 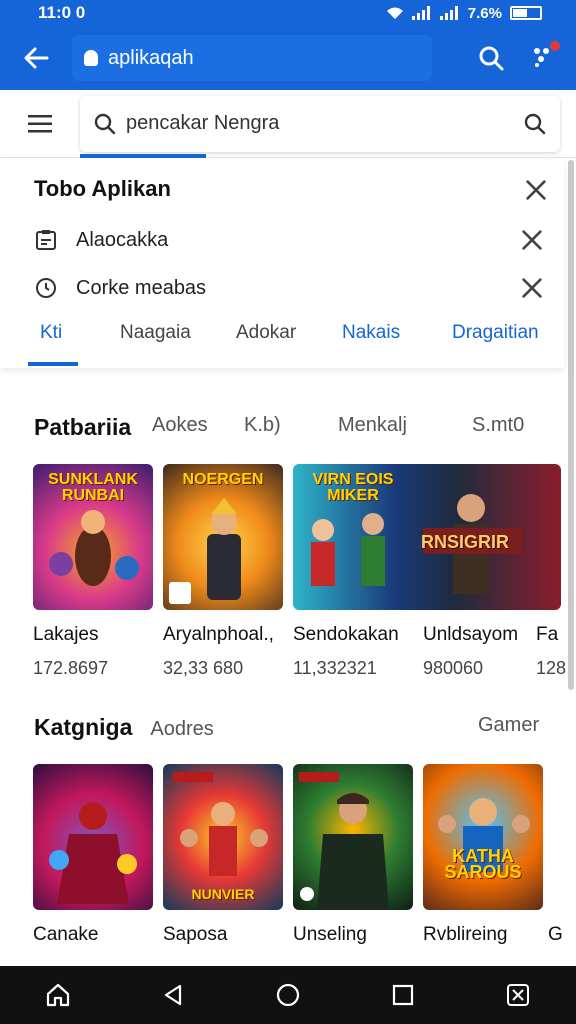 I want to click on search-row, so click(x=288, y=124).